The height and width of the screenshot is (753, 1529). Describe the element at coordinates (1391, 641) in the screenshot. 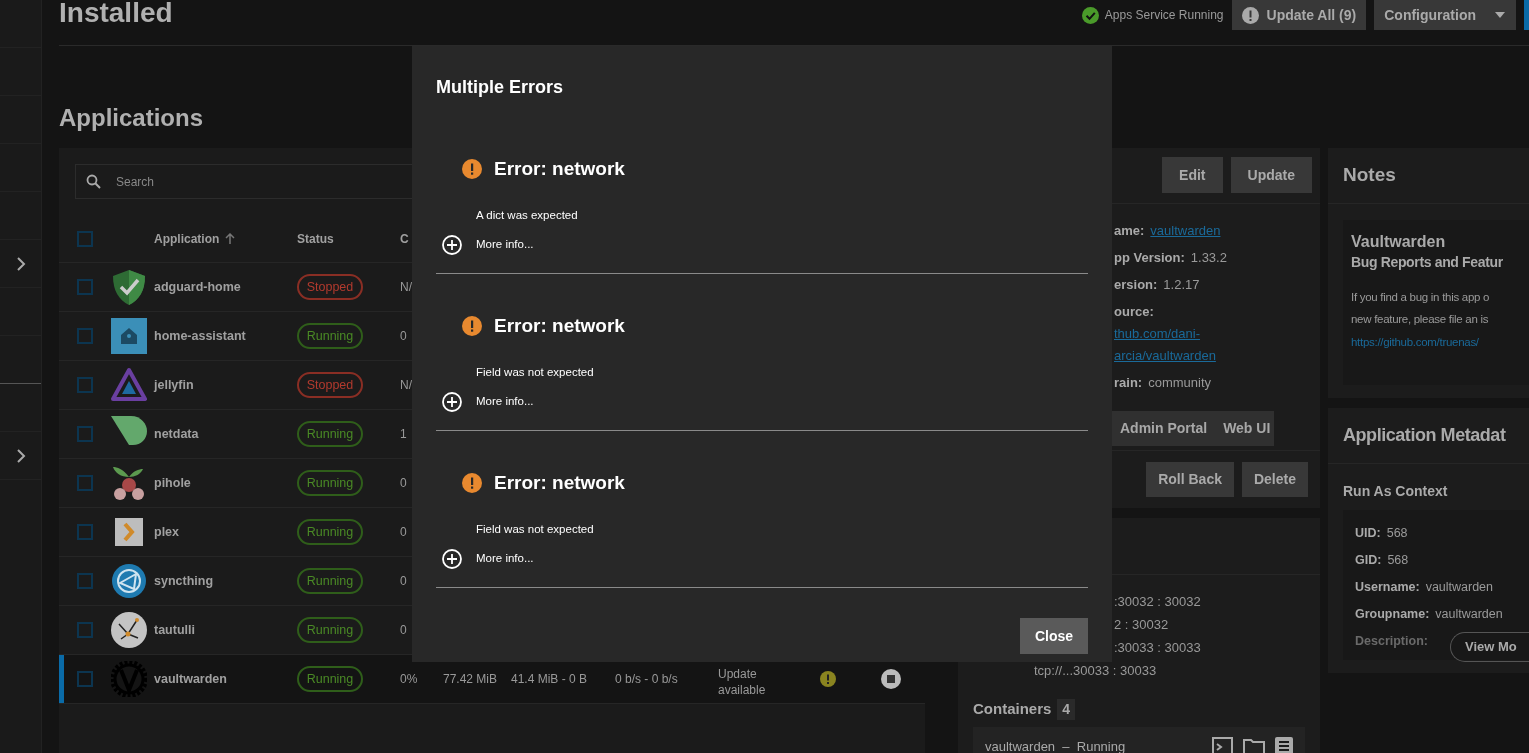

I see `field-label: Description:` at that location.